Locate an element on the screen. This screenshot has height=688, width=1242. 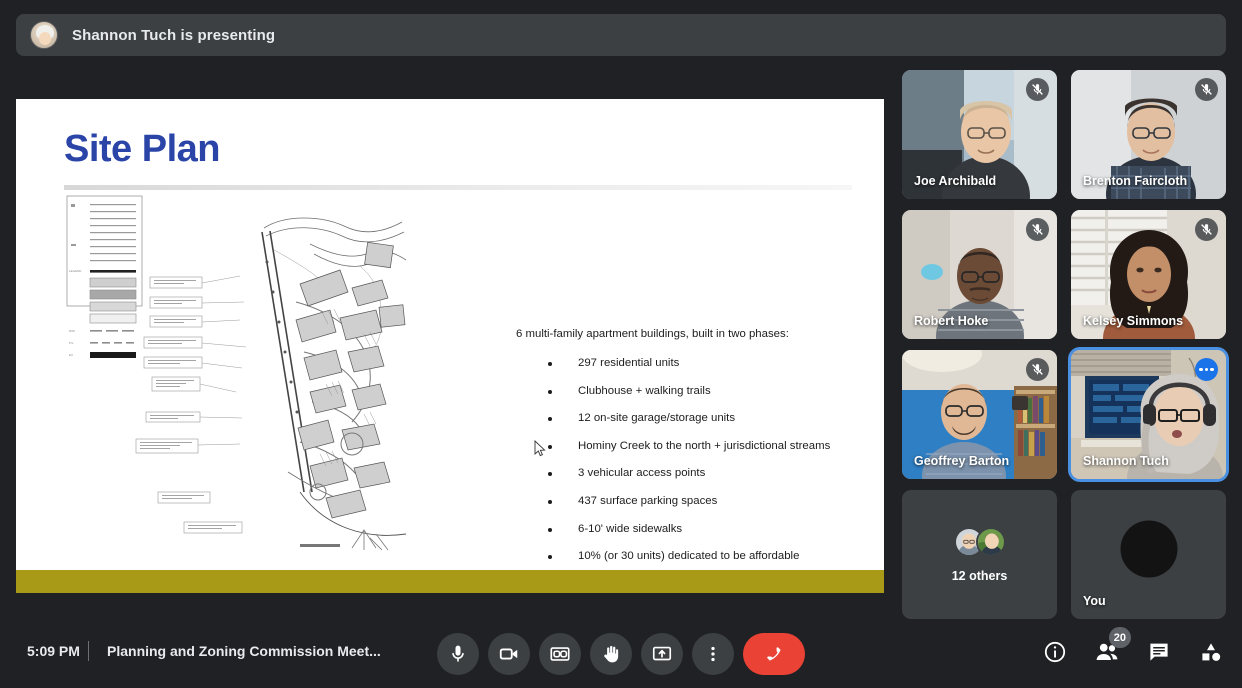
participant-name: Kelsey Simmons is located at coordinates (1133, 321).